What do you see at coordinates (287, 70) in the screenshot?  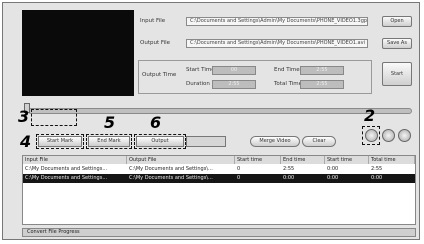 I see `end-time-label: End Time` at bounding box center [287, 70].